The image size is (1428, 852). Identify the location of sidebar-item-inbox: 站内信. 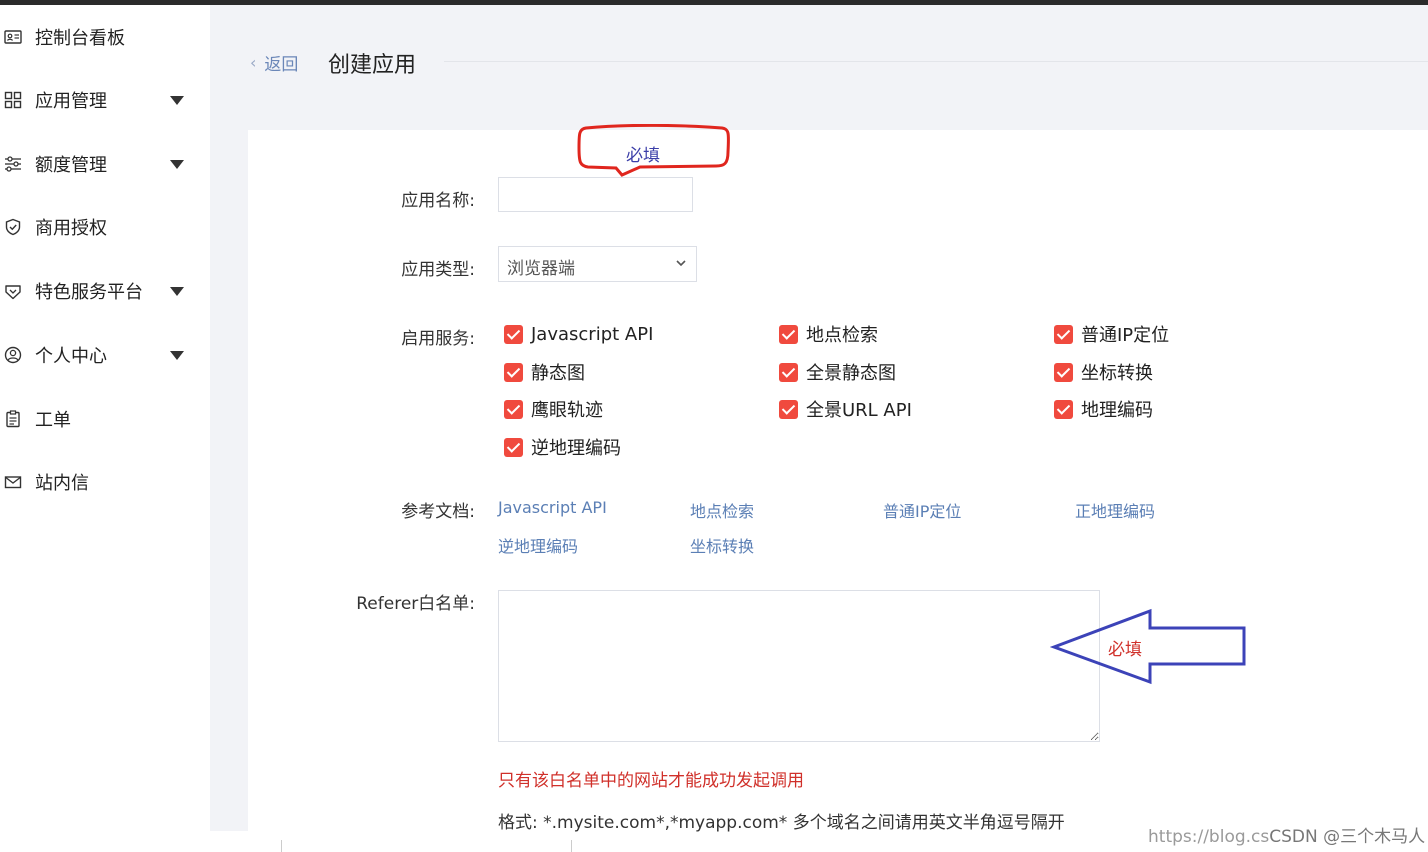
(105, 482).